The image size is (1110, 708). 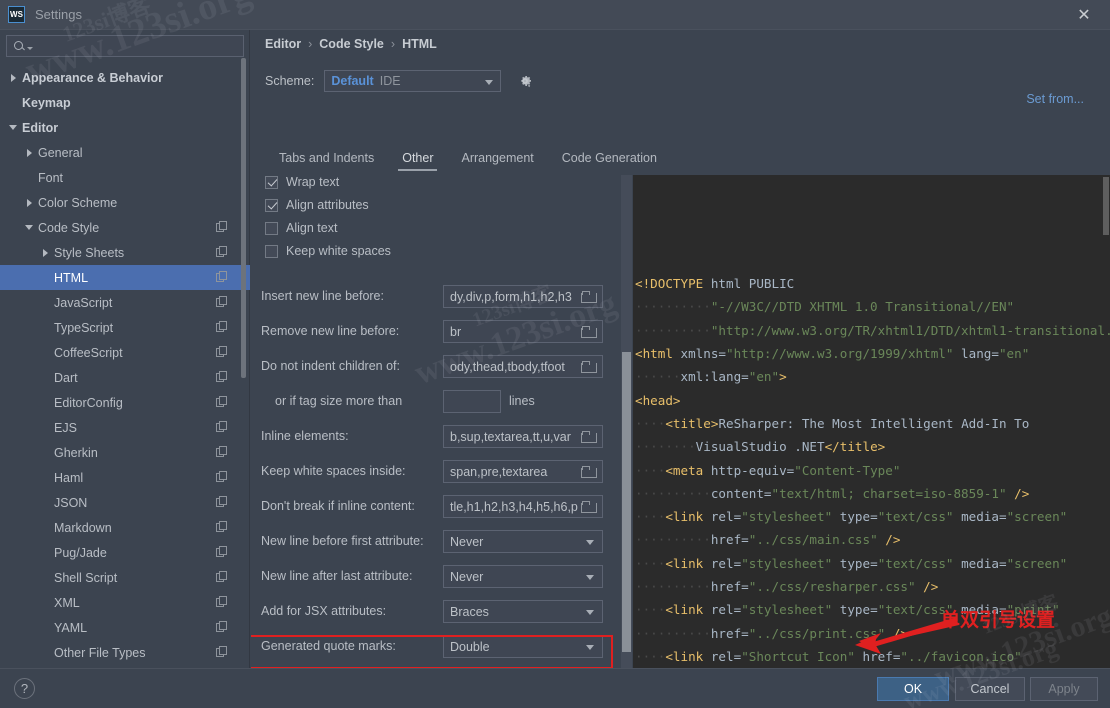 What do you see at coordinates (125, 102) in the screenshot?
I see `sidebar-item-keymap: Keymap` at bounding box center [125, 102].